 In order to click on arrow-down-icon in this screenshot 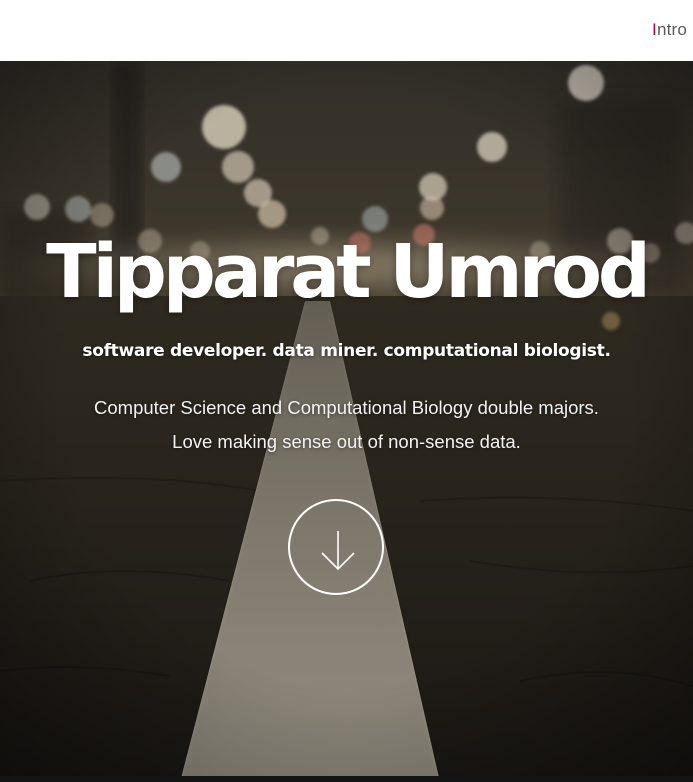, I will do `click(338, 551)`.